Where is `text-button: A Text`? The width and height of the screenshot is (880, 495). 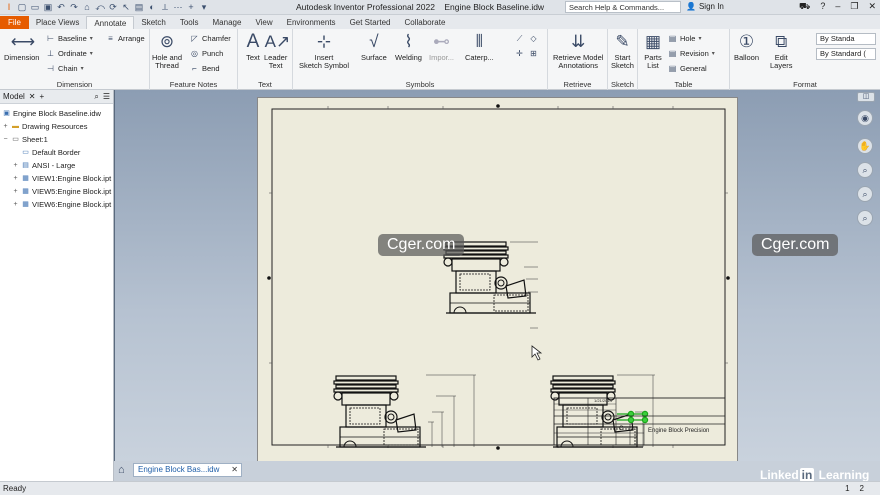
text-button: A Text is located at coordinates (253, 47).